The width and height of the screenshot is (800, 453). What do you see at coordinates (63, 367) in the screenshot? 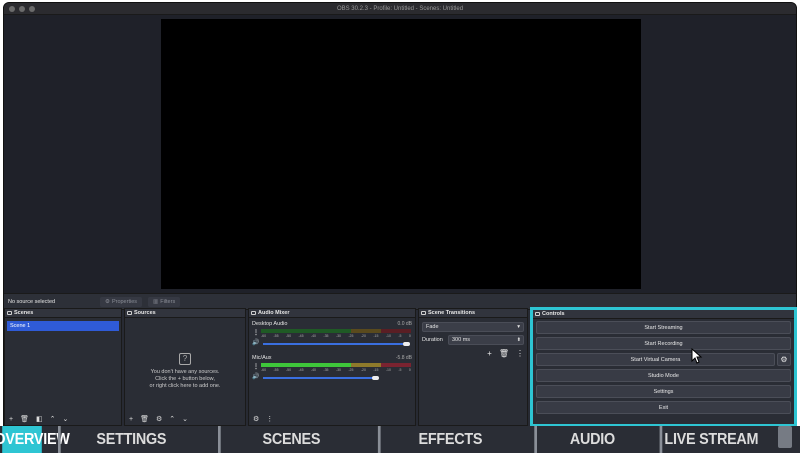
I see `scenes-dock: Scenes Scene 1 + 🗑 ◧ ⌃ ⌄` at bounding box center [63, 367].